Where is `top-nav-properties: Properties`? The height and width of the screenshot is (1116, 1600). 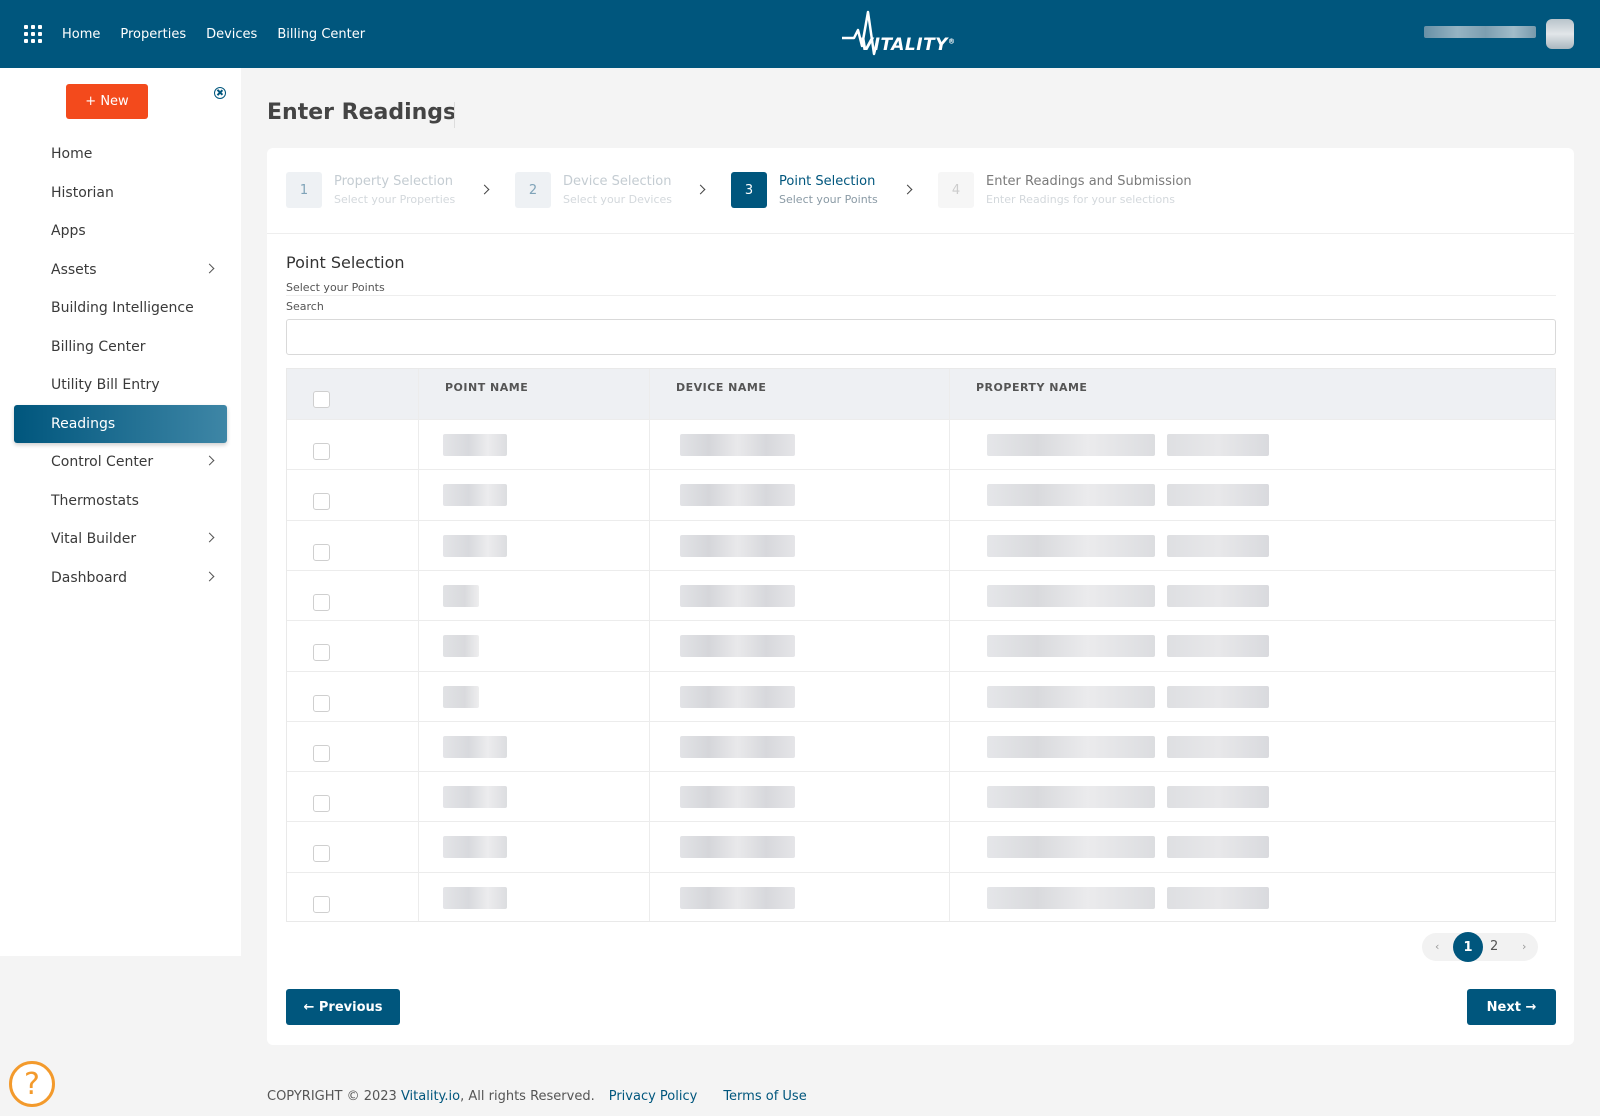
top-nav-properties: Properties is located at coordinates (153, 34).